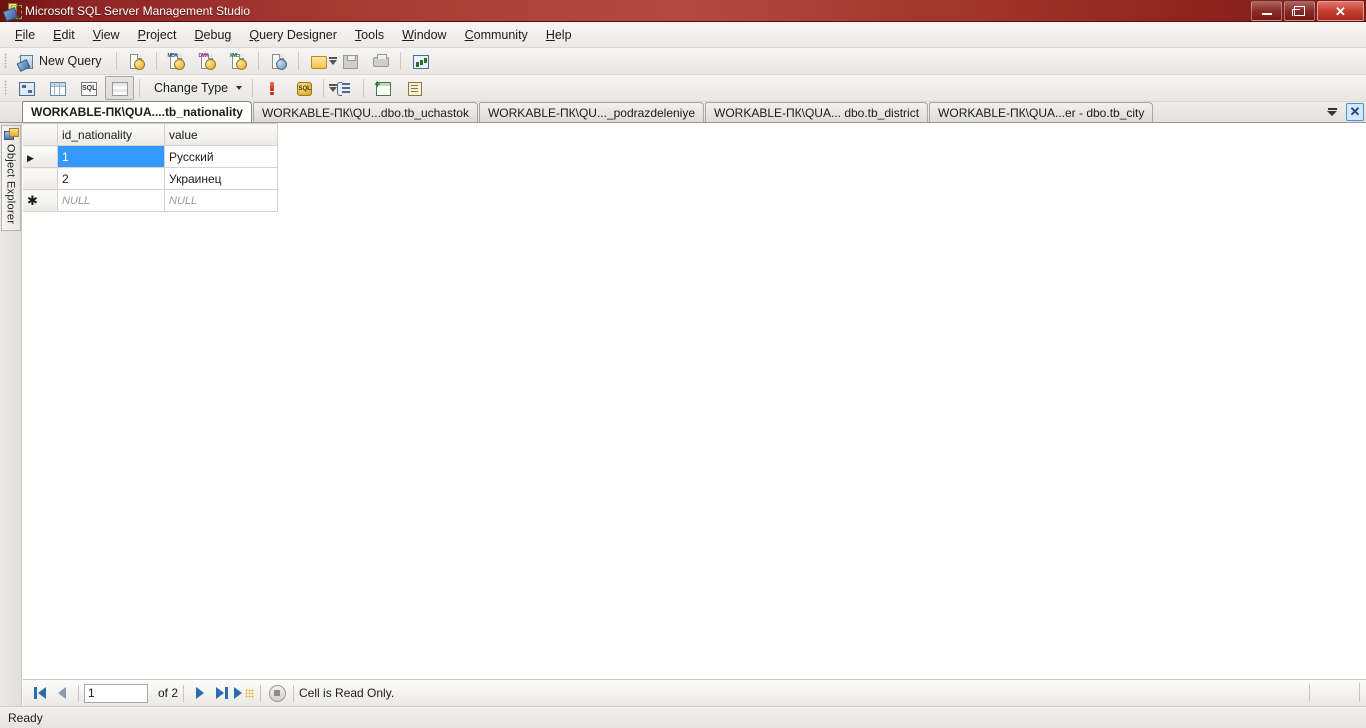 The height and width of the screenshot is (728, 1366). Describe the element at coordinates (221, 134) in the screenshot. I see `grid-header-value: value` at that location.